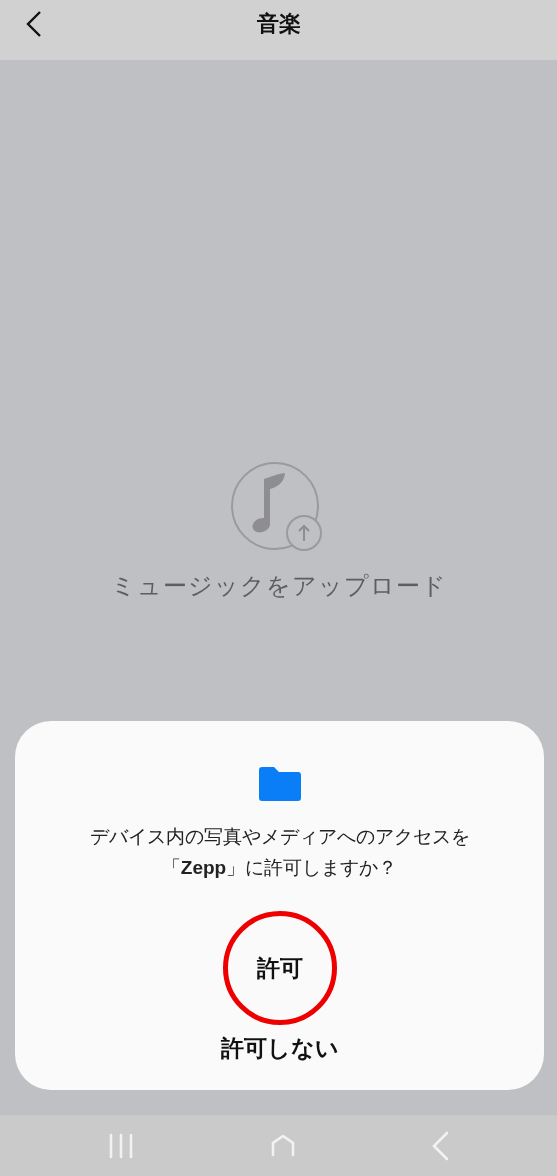 This screenshot has width=557, height=1176. Describe the element at coordinates (278, 586) in the screenshot. I see `upload-music-label: ミュージックをアップロード` at that location.